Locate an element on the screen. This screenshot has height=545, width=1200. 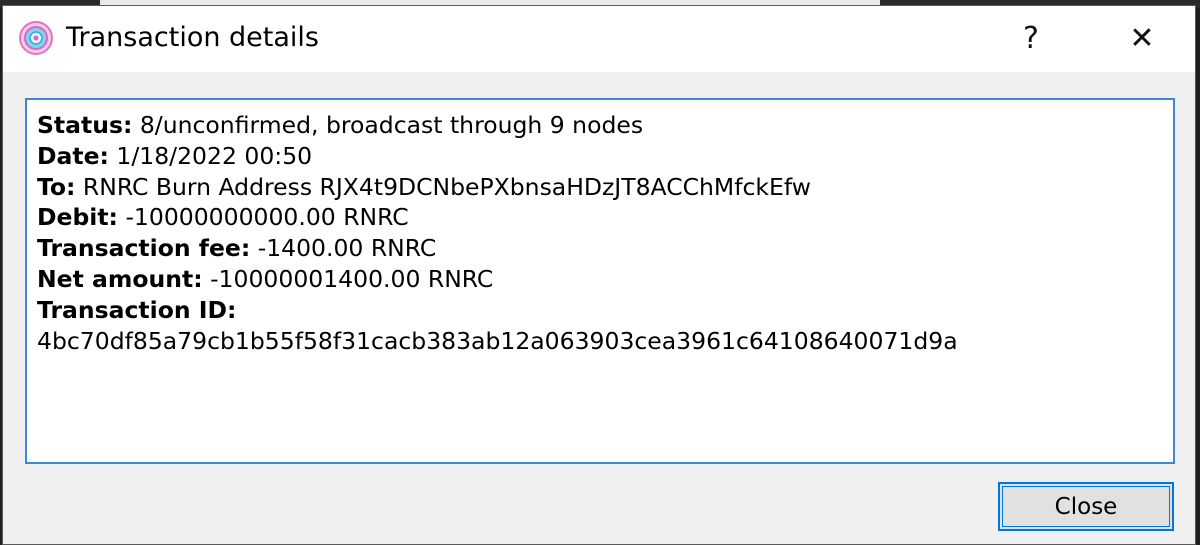
debit-row: Debit: -10000000000.00 RNRC is located at coordinates (600, 217).